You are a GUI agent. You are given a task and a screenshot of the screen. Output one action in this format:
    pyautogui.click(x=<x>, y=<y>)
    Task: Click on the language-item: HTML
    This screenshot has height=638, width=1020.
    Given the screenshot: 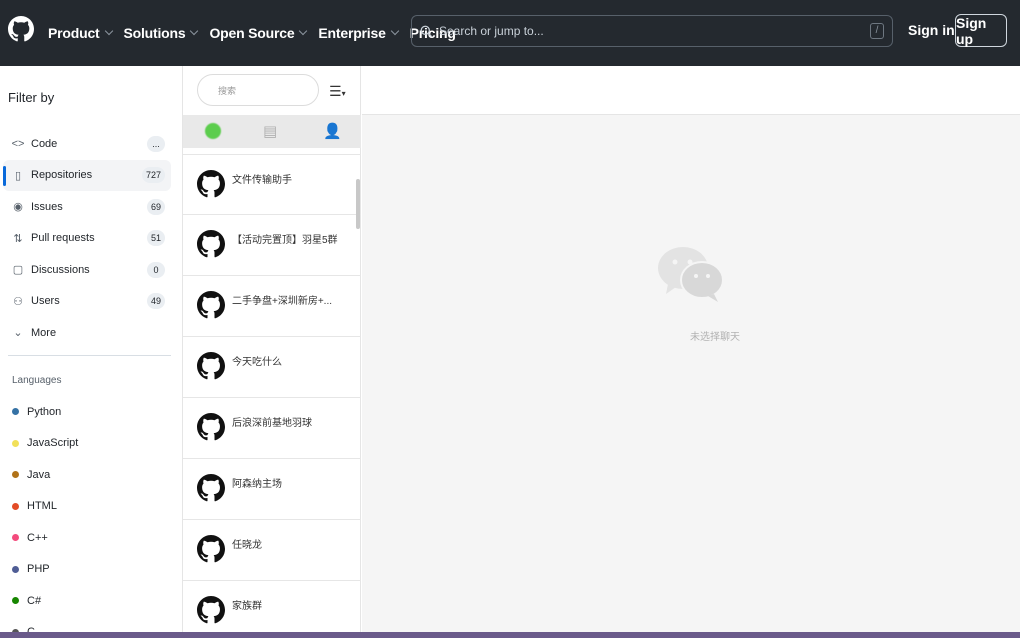 What is the action you would take?
    pyautogui.click(x=45, y=507)
    